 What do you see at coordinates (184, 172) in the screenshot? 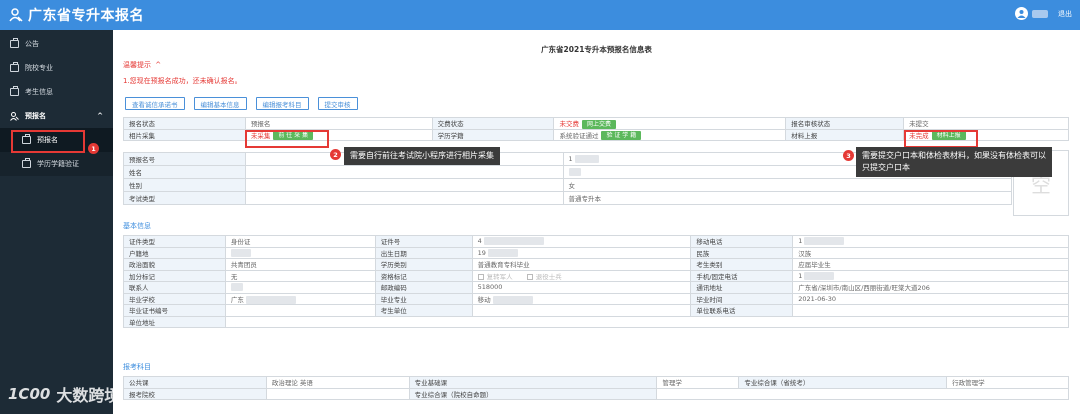
I see `field-label: 姓名` at bounding box center [184, 172].